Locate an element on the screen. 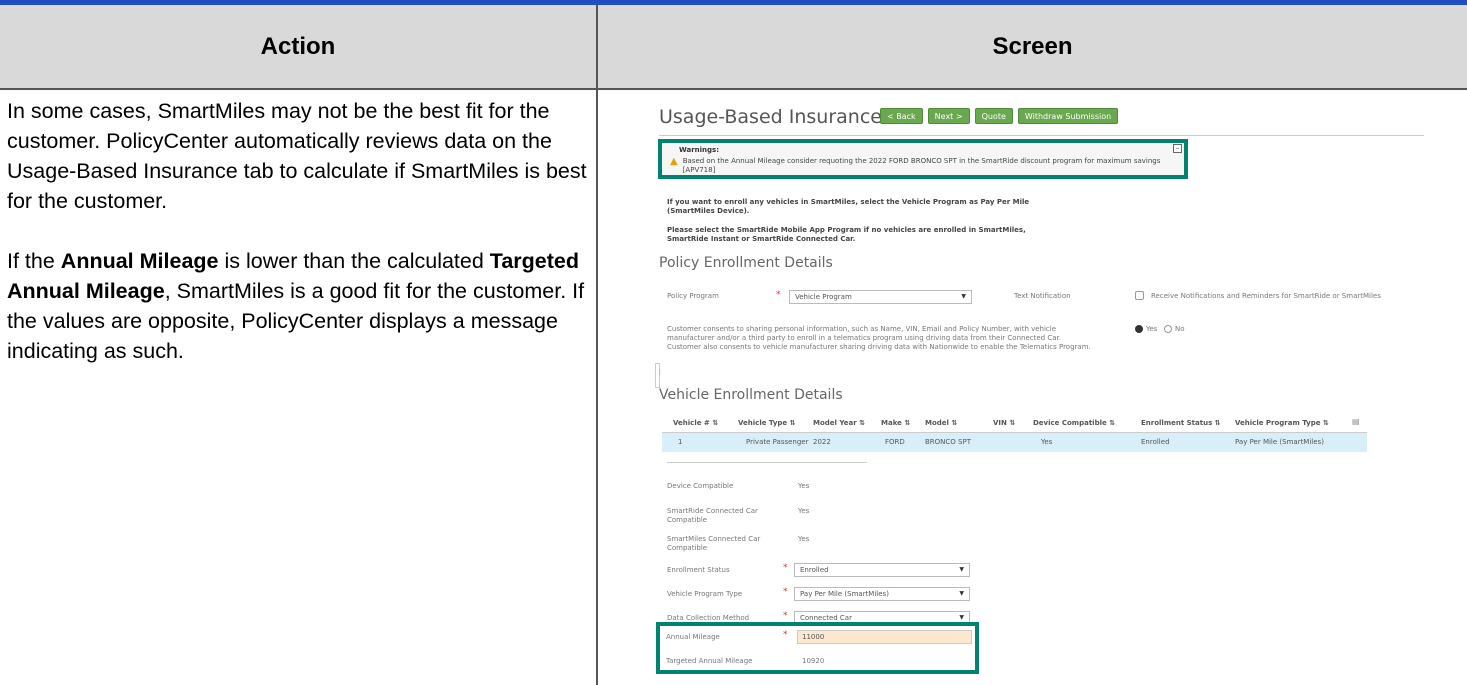 This screenshot has height=685, width=1467. withdraw-submission-button: Withdraw Submission is located at coordinates (1068, 116).